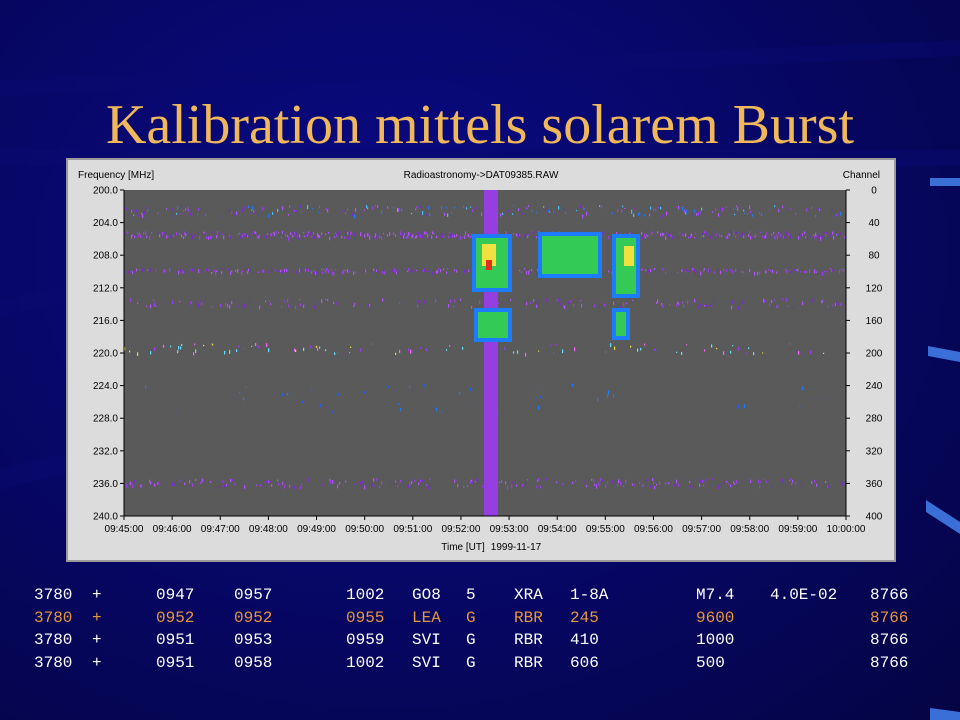 The height and width of the screenshot is (720, 960). I want to click on slide-title: Kalibration mittels solarem Burst, so click(480, 125).